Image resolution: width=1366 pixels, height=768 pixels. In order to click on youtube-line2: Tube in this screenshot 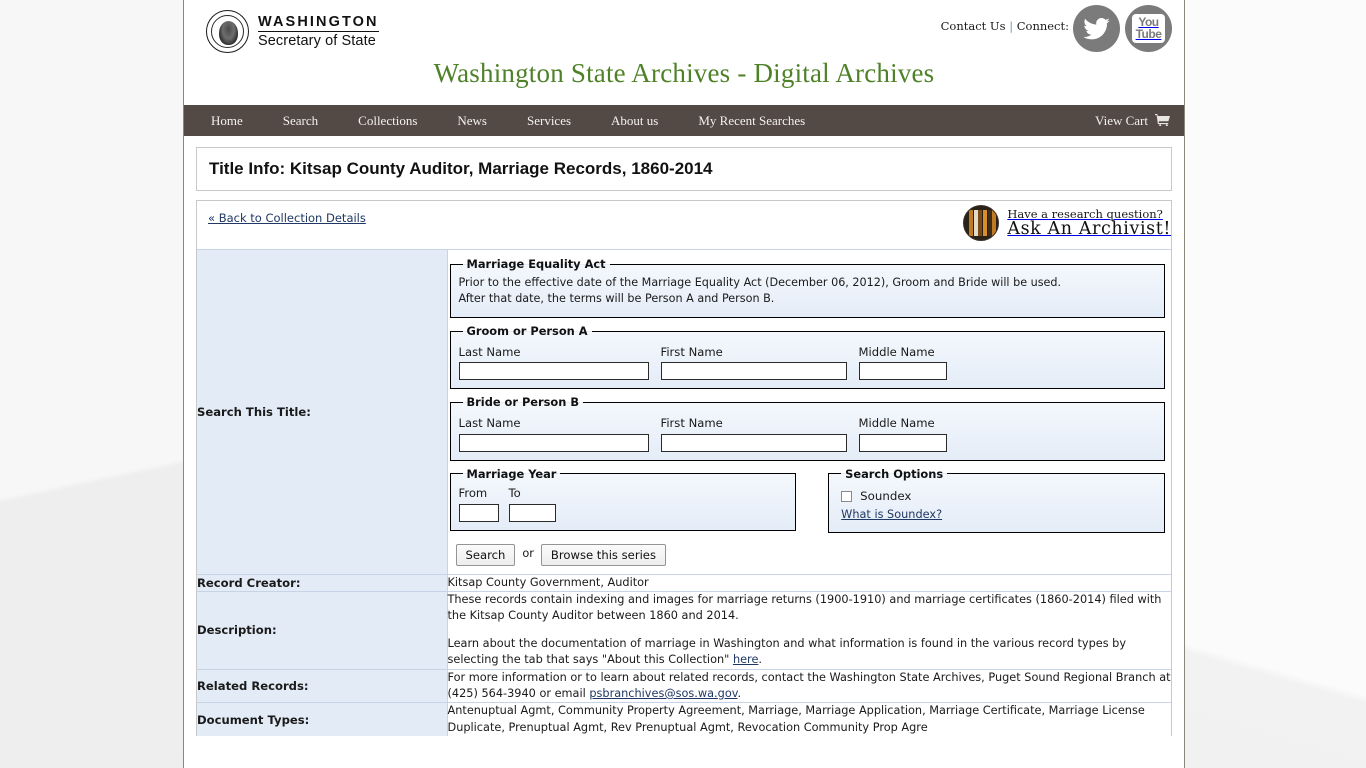, I will do `click(1148, 33)`.